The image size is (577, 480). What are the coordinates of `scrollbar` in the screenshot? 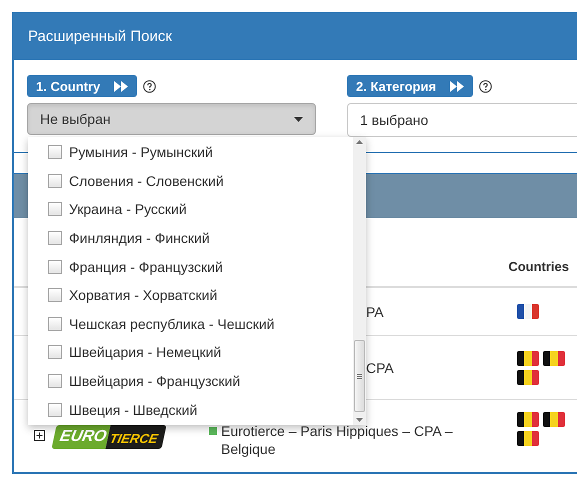 It's located at (359, 281).